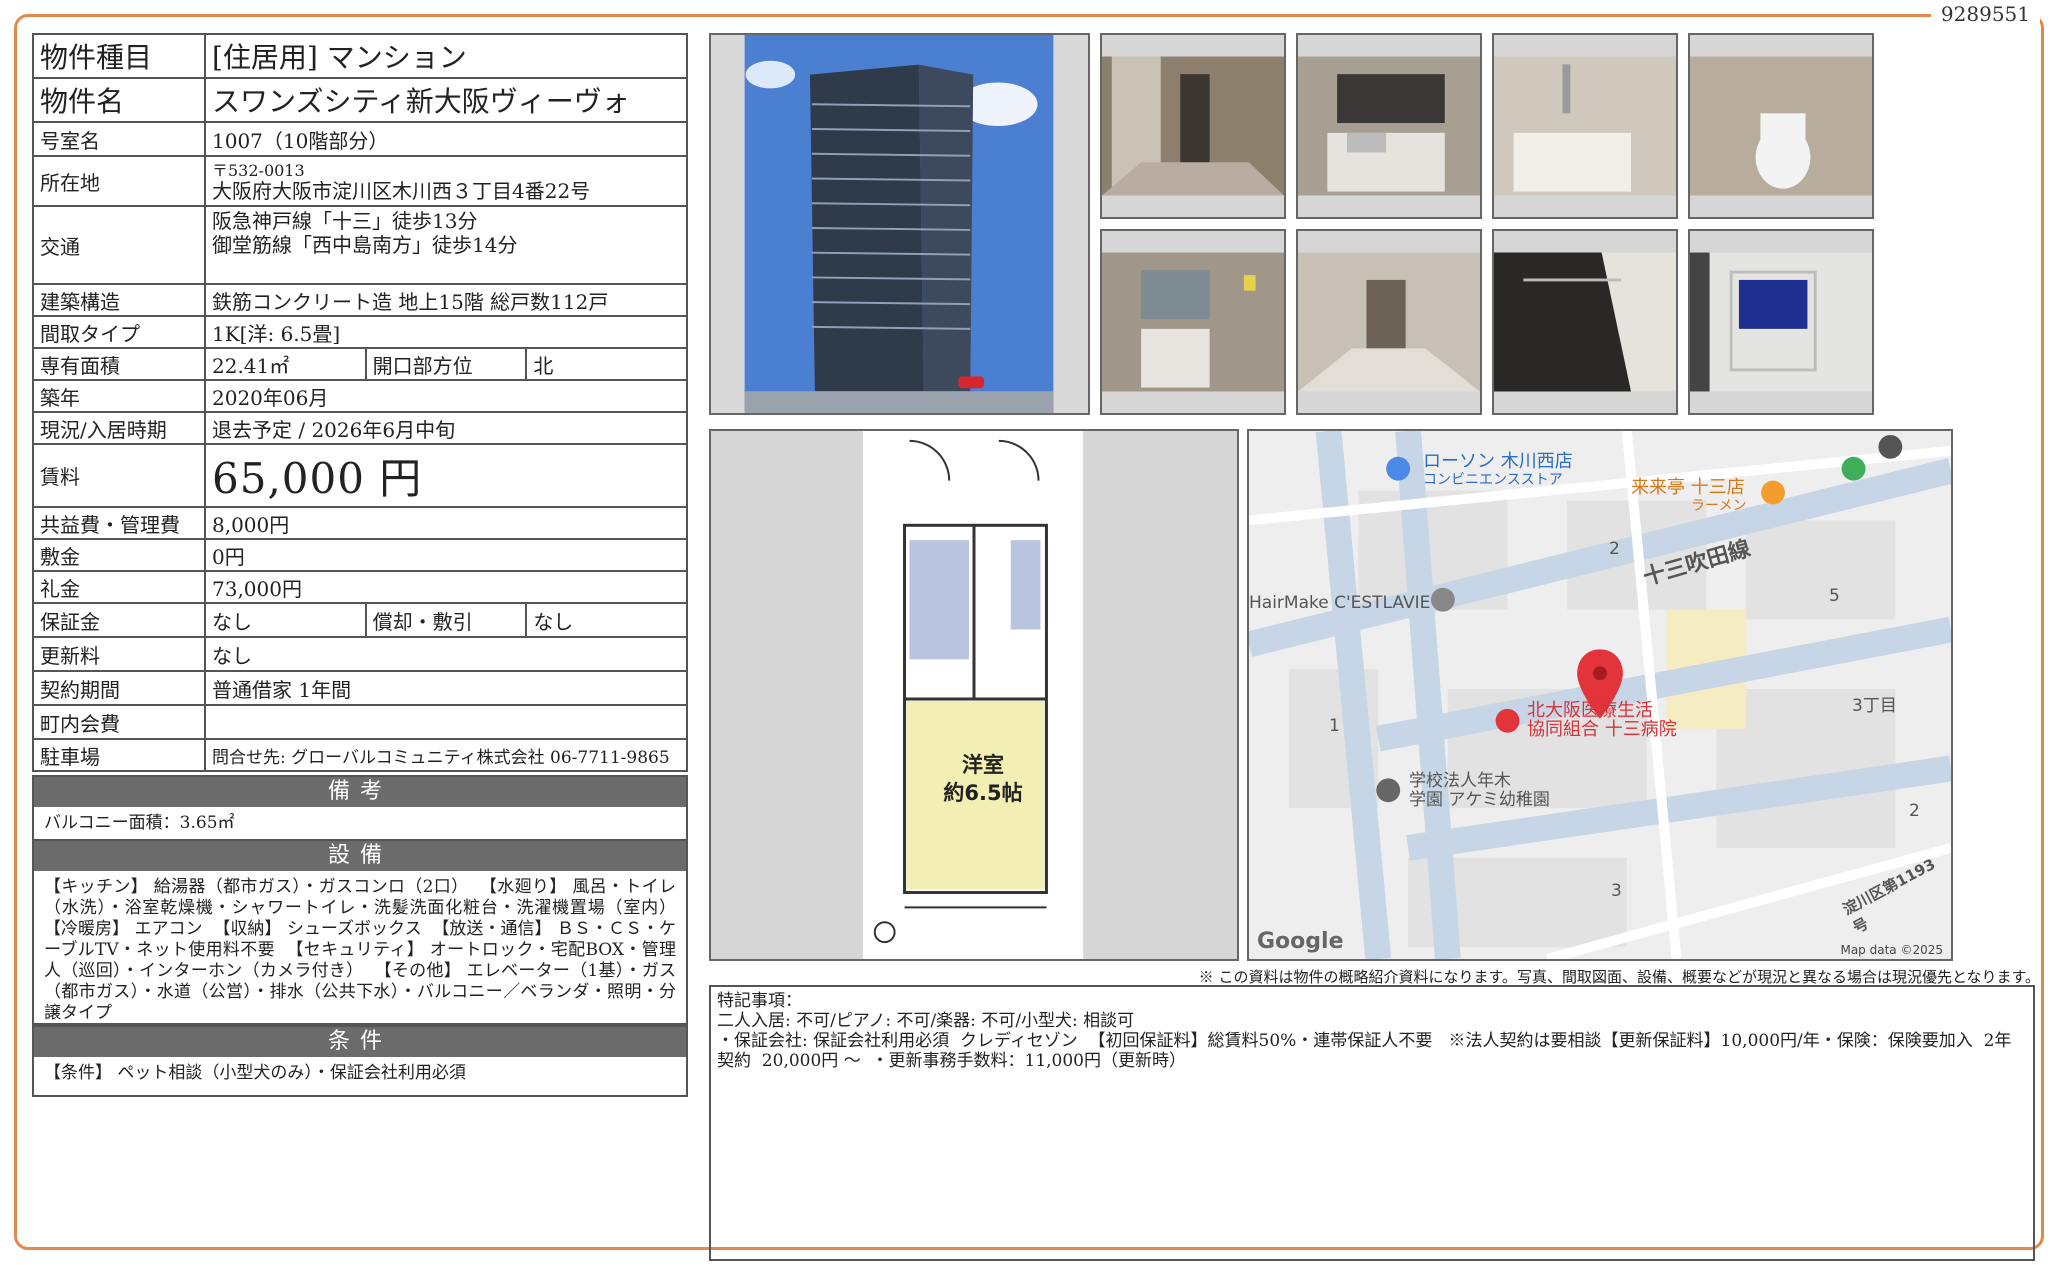 Image resolution: width=2056 pixels, height=1265 pixels. I want to click on amortization-value: なし, so click(606, 620).